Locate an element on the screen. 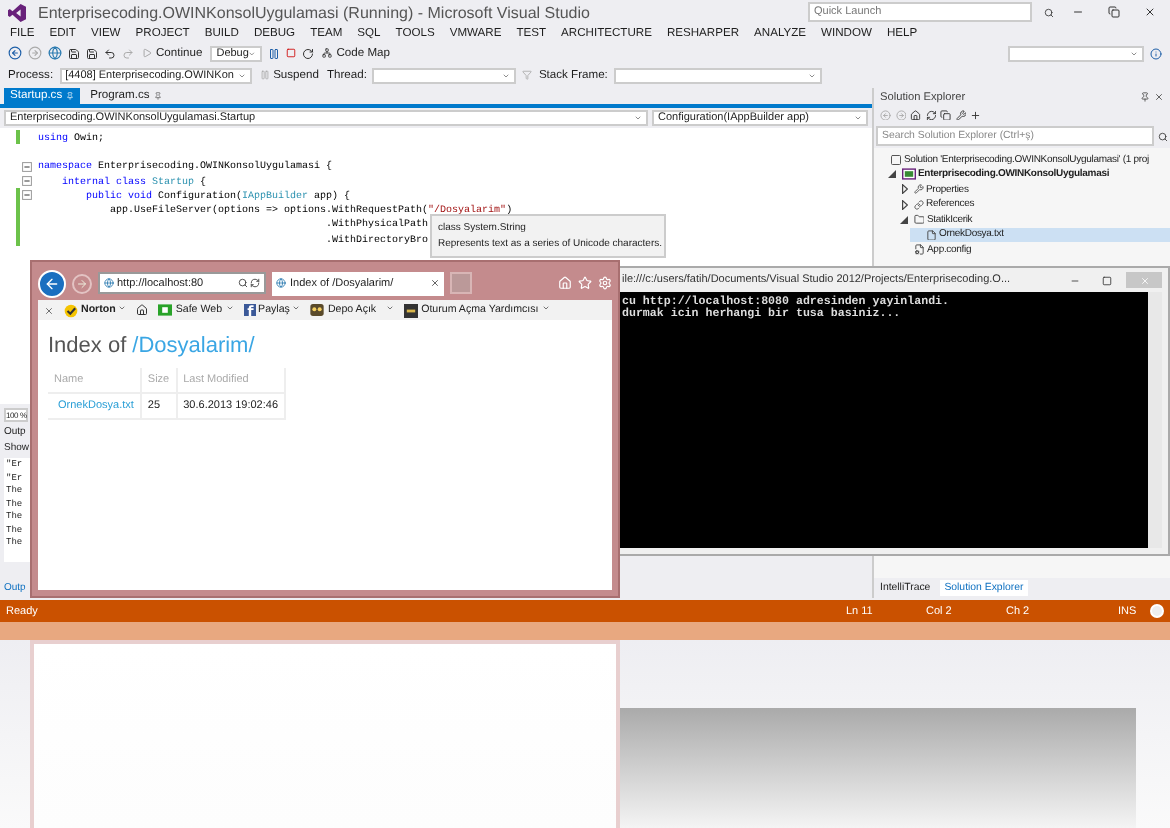 The image size is (1170, 828). restore-button is located at coordinates (1114, 12).